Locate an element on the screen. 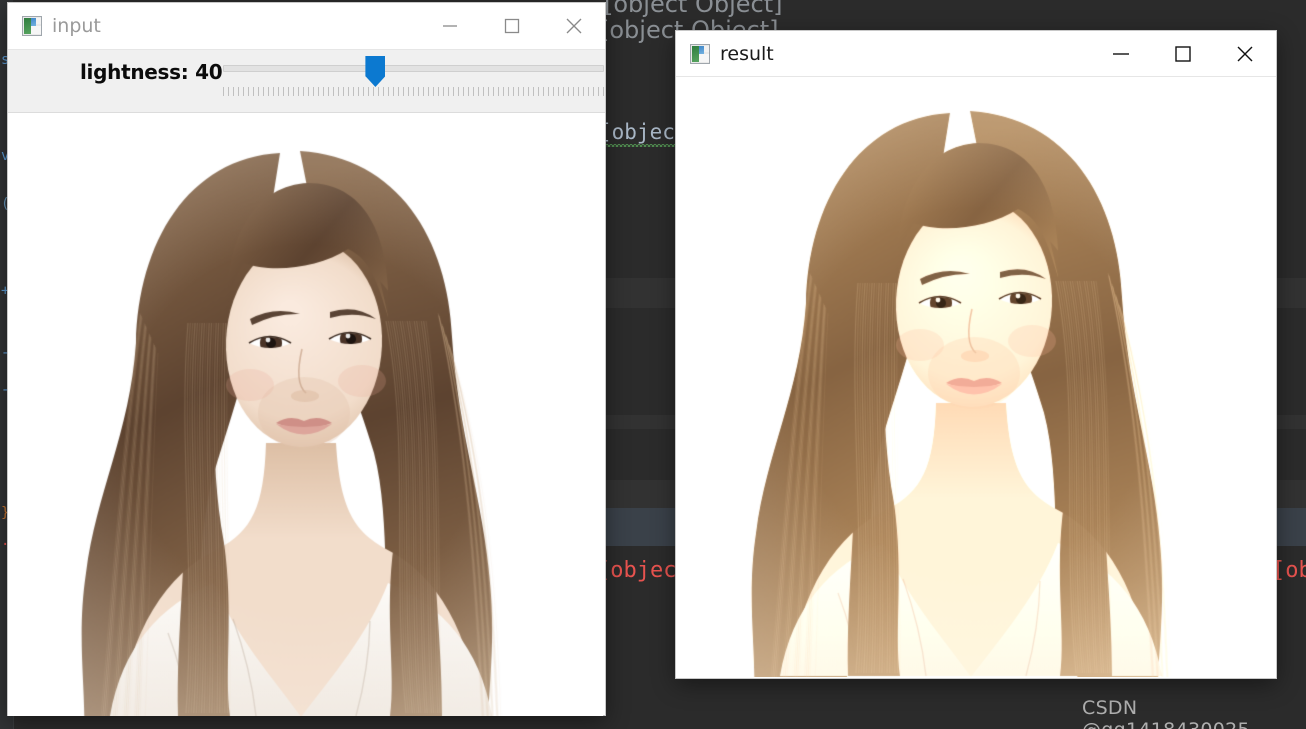 The height and width of the screenshot is (729, 1306). trackbar-ticks is located at coordinates (413, 91).